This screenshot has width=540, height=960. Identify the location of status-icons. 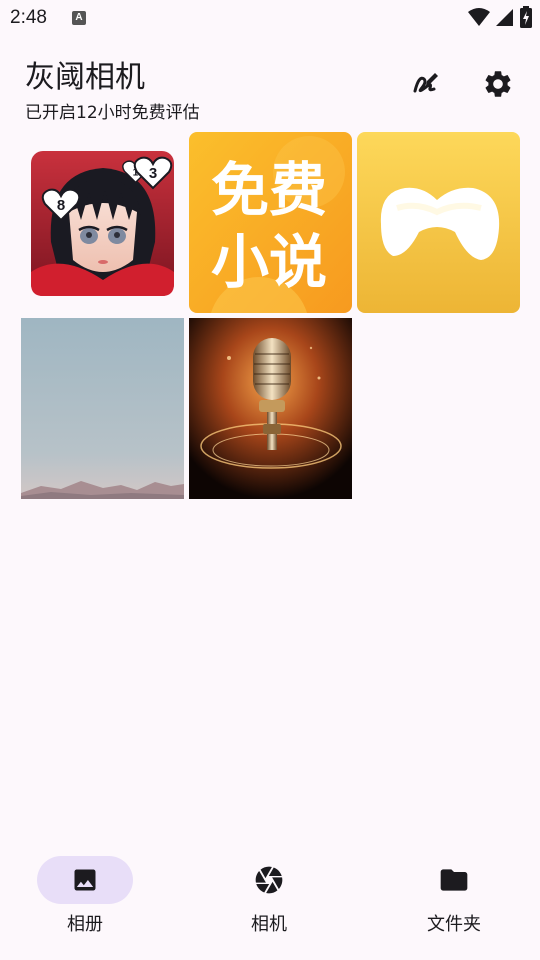
(500, 17).